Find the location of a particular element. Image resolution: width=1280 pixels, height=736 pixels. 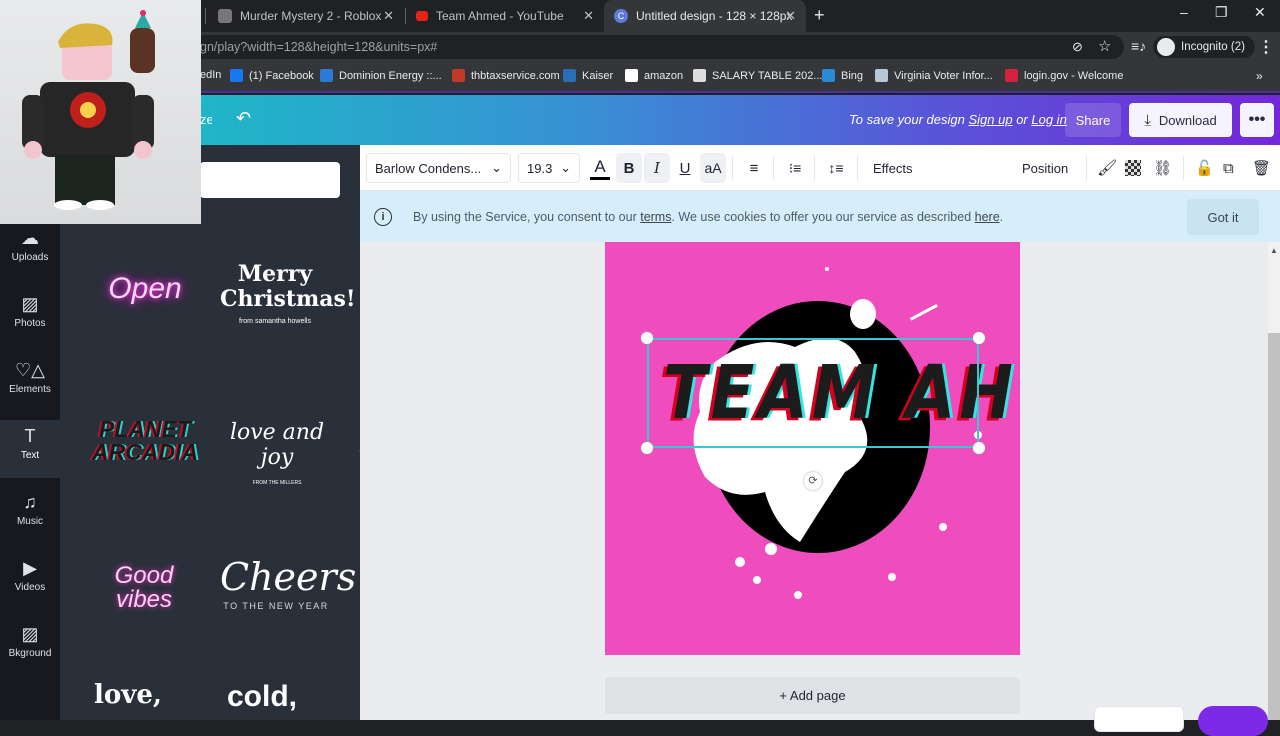

tab-youtube: Team Ahmed - YouTube ✕ is located at coordinates (505, 16).